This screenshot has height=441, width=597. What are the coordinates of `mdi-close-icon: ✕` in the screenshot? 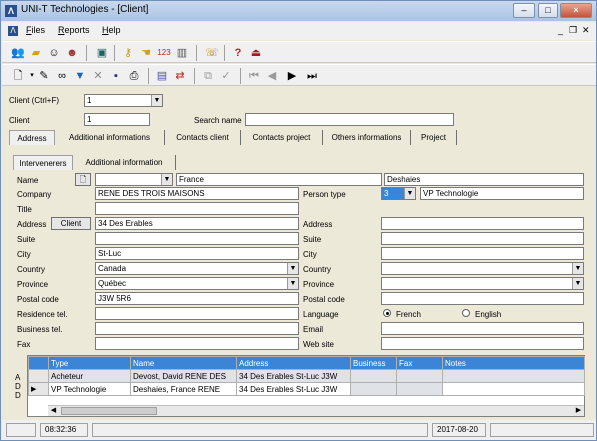 It's located at (586, 30).